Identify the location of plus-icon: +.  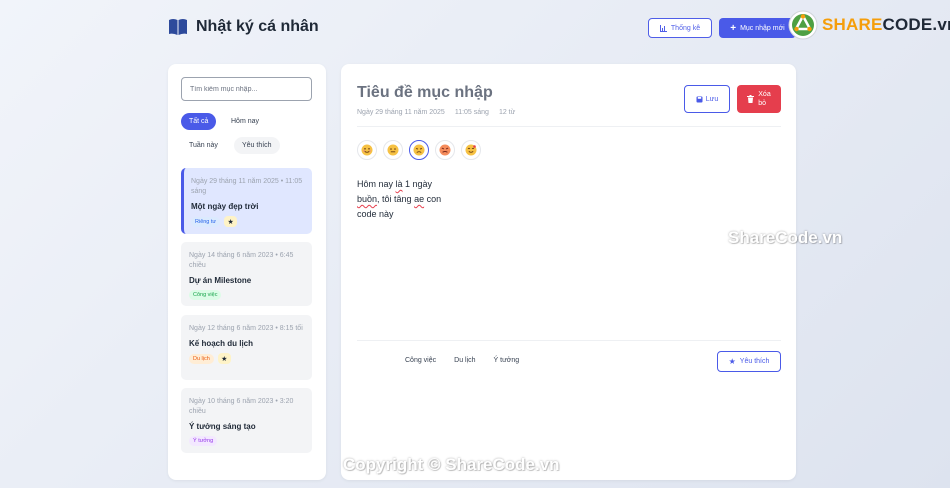
(733, 28).